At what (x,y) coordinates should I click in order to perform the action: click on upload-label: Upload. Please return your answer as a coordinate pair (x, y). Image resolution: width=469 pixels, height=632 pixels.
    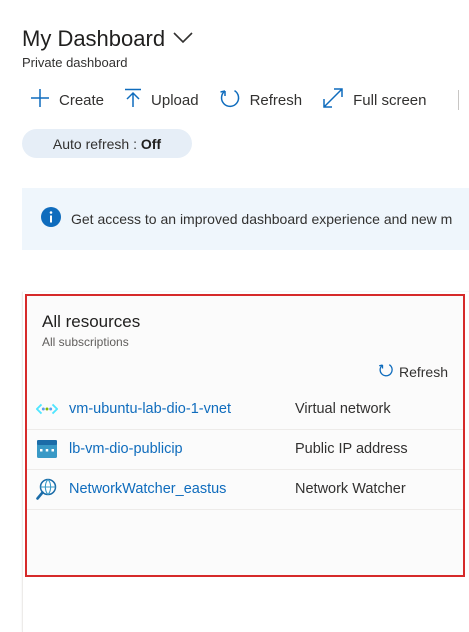
    Looking at the image, I should click on (175, 100).